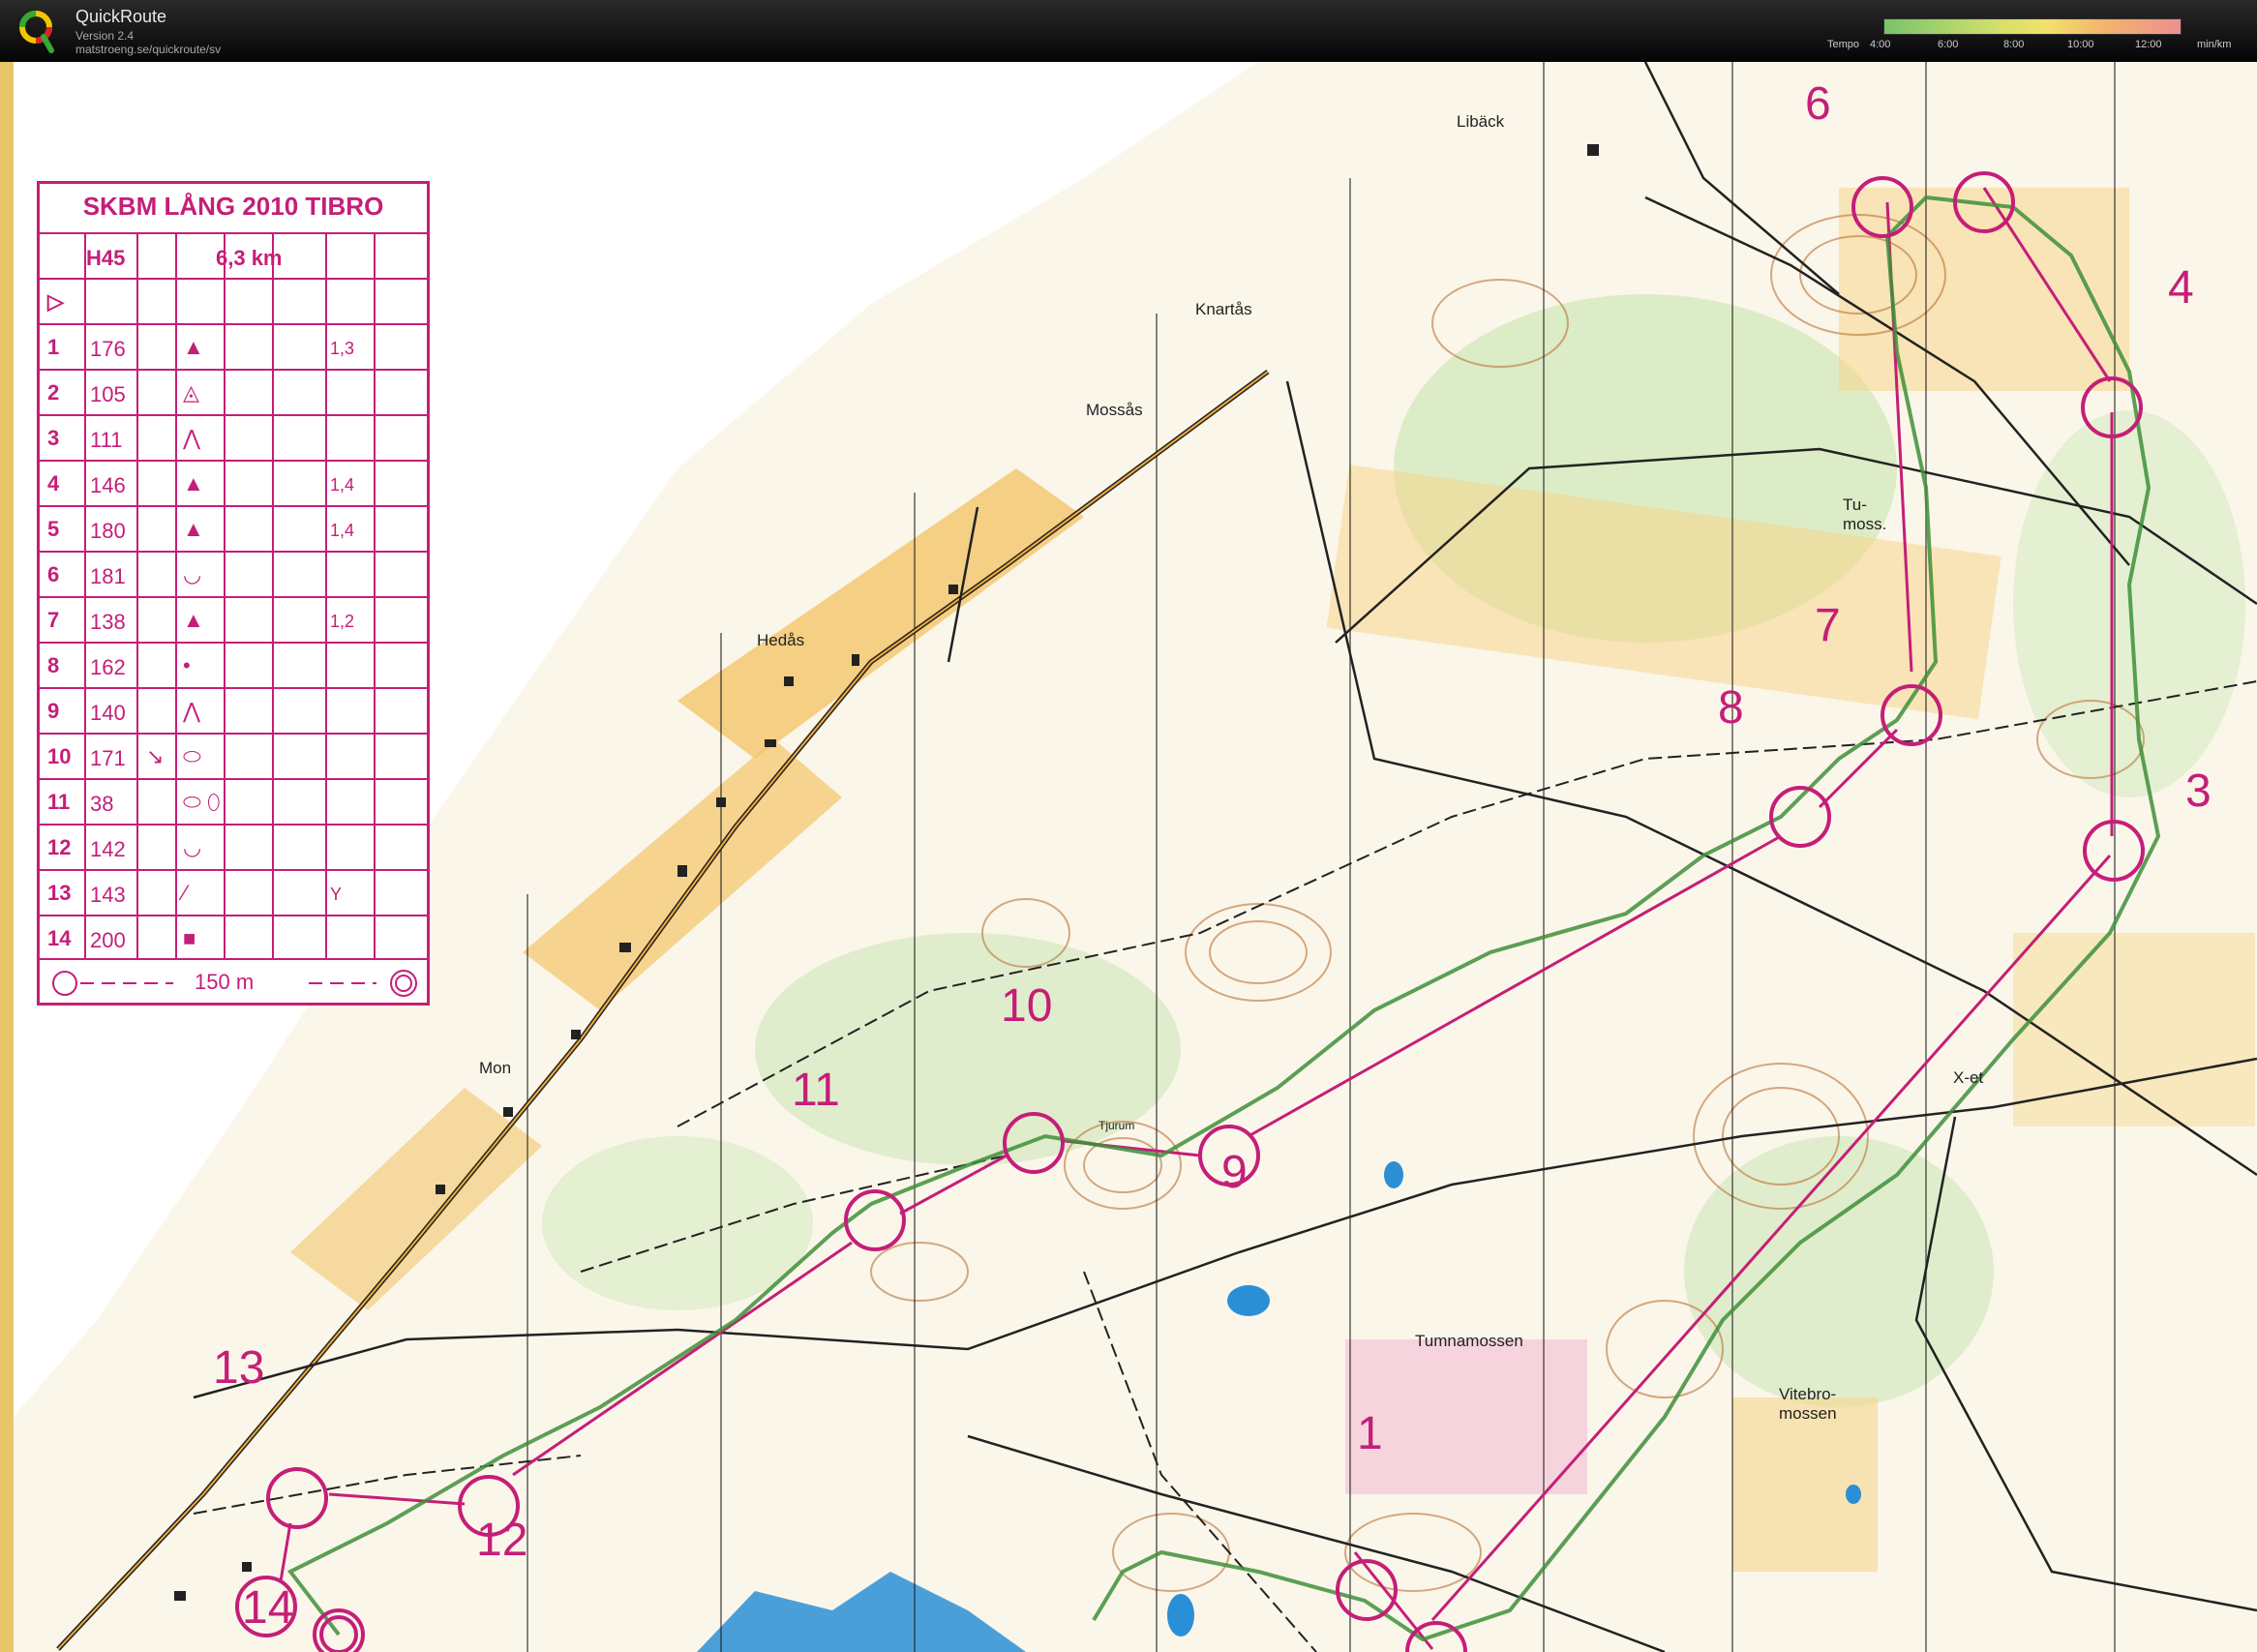 This screenshot has height=1652, width=2257. Describe the element at coordinates (108, 895) in the screenshot. I see `control-code-cell: 143` at that location.